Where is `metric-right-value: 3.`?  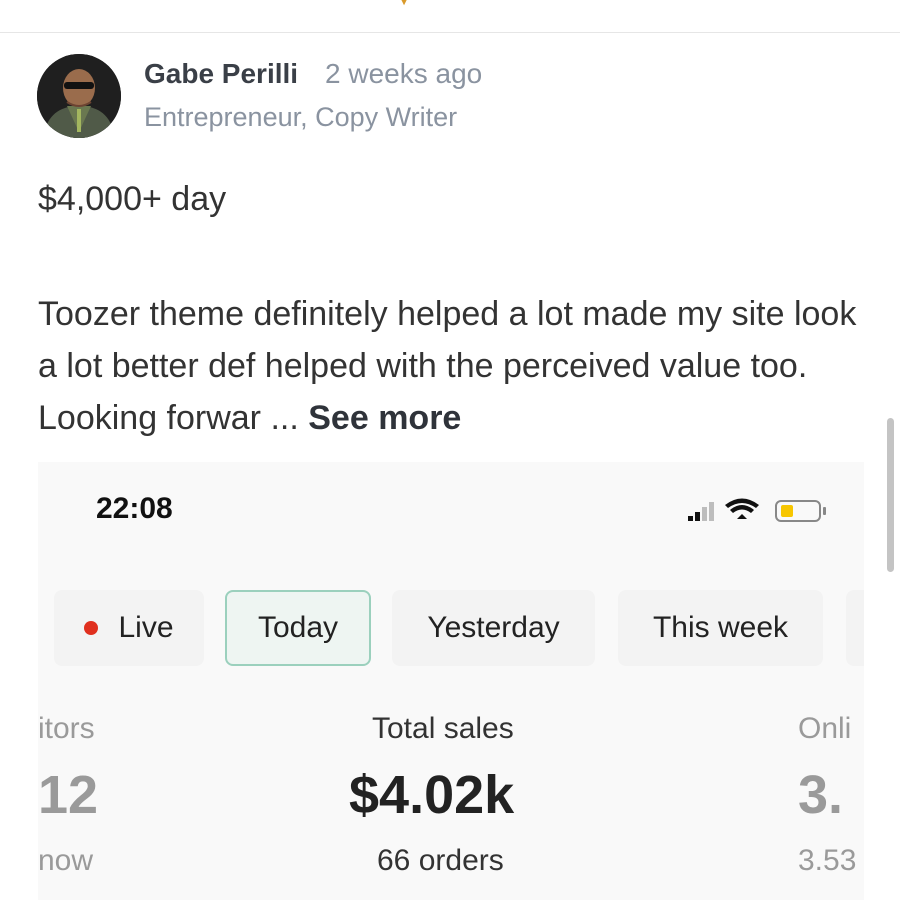 metric-right-value: 3. is located at coordinates (821, 795).